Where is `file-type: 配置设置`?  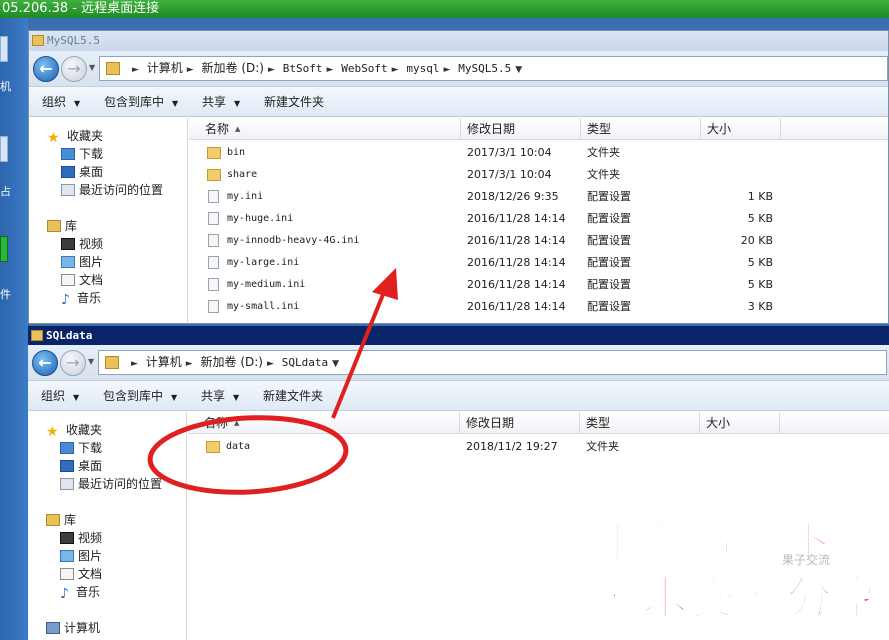 file-type: 配置设置 is located at coordinates (609, 284).